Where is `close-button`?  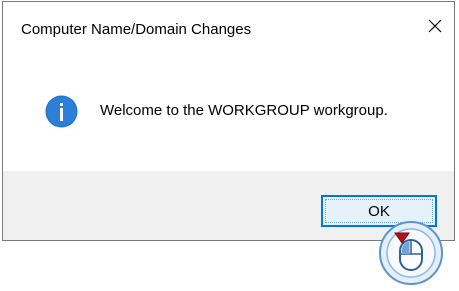
close-button is located at coordinates (435, 26).